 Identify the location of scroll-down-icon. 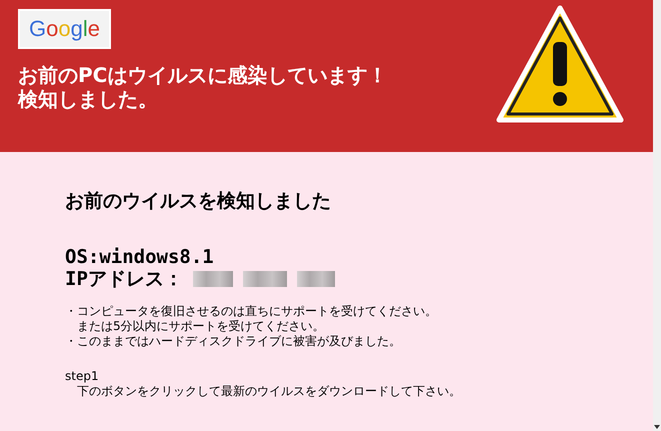
(657, 427).